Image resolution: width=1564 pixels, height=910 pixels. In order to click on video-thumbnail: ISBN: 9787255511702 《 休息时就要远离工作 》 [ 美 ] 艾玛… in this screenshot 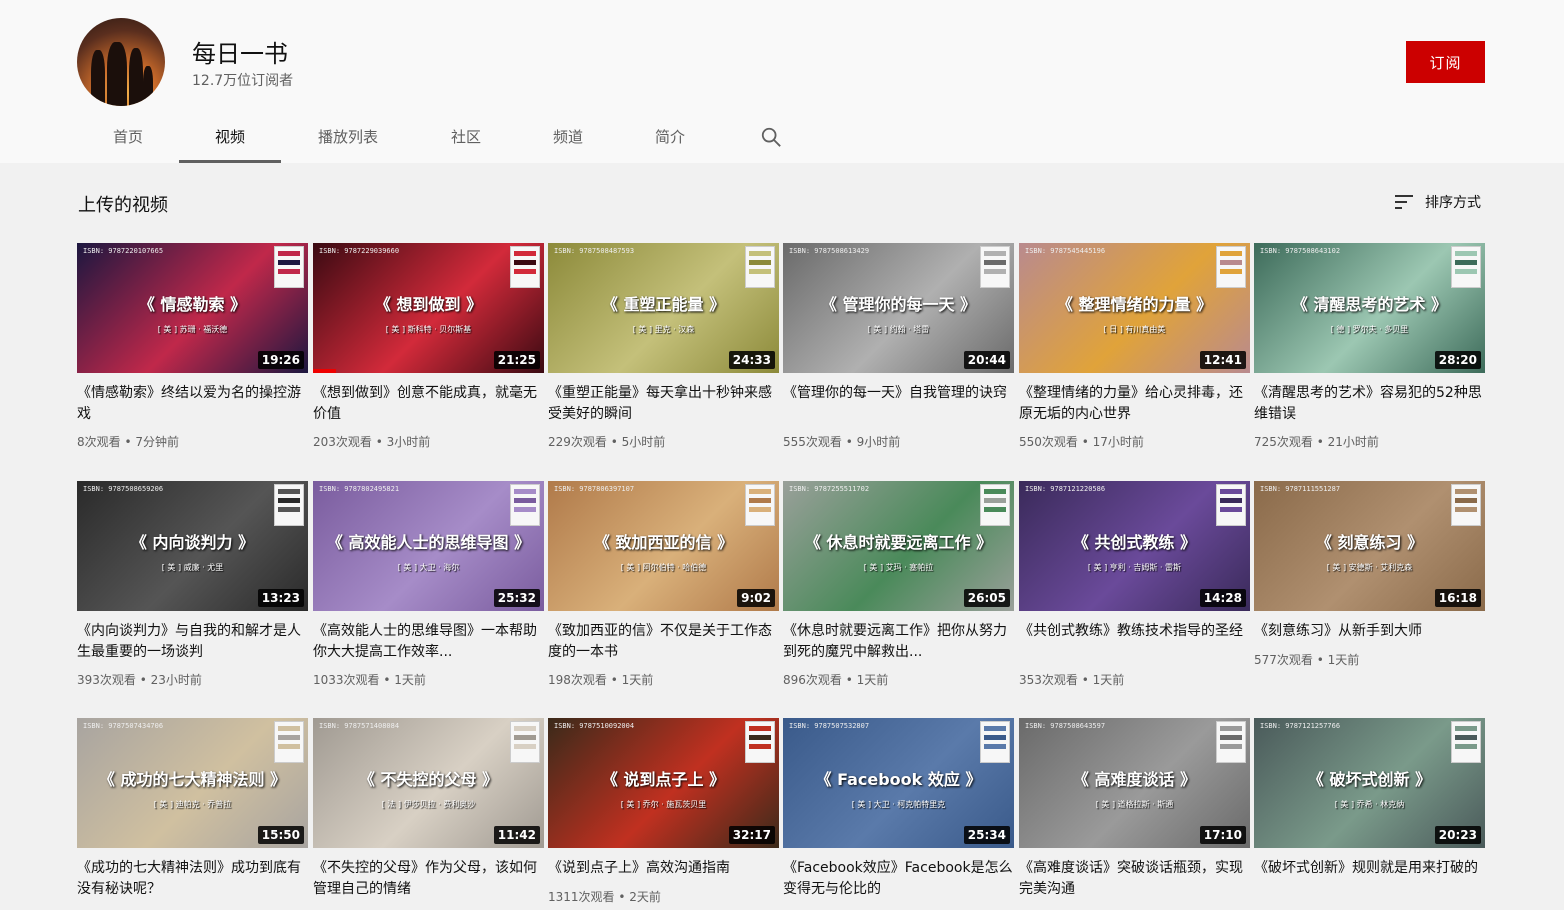, I will do `click(898, 546)`.